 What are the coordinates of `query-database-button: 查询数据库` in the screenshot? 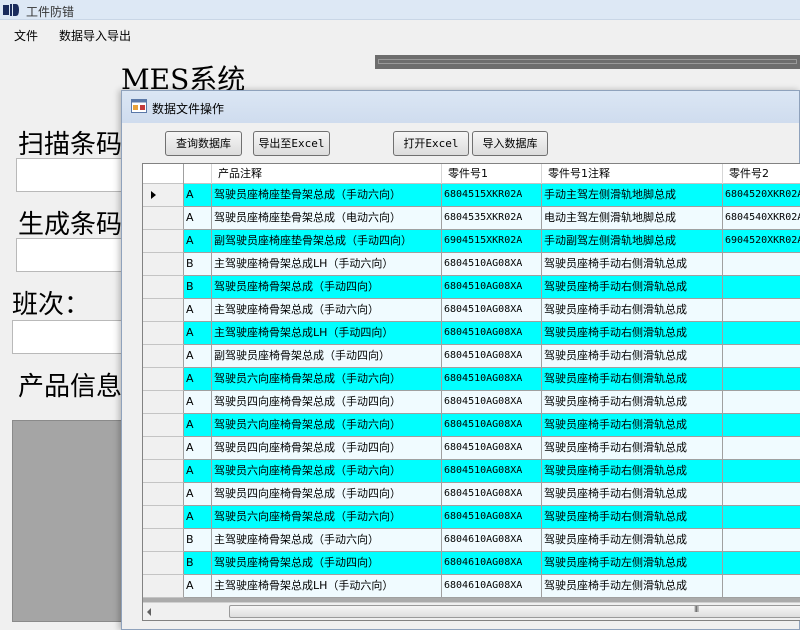 It's located at (203, 143).